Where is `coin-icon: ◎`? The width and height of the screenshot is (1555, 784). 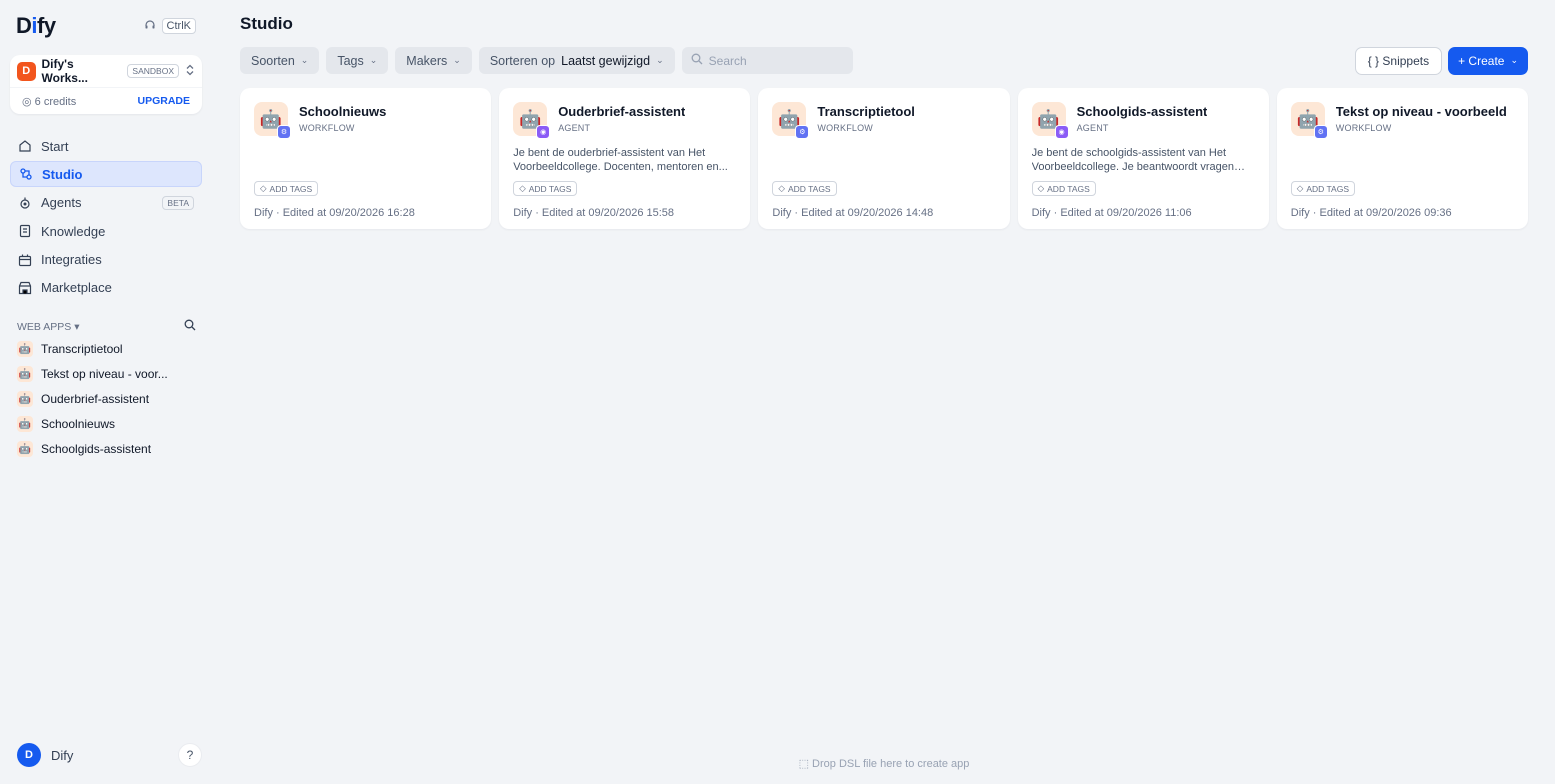
coin-icon: ◎ is located at coordinates (28, 101).